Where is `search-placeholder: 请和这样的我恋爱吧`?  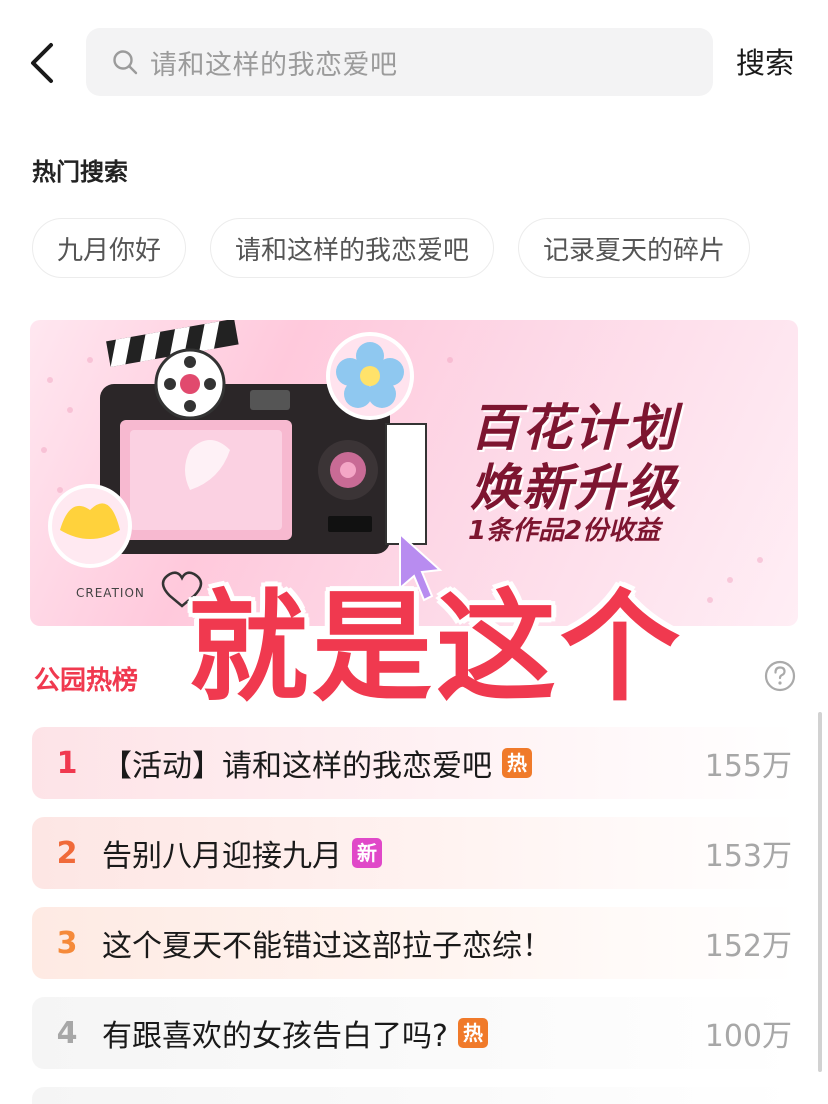 search-placeholder: 请和这样的我恋爱吧 is located at coordinates (274, 65).